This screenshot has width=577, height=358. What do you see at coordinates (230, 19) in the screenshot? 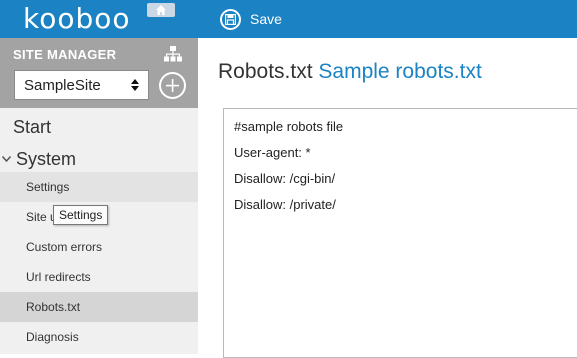
I see `floppy-disk-icon` at bounding box center [230, 19].